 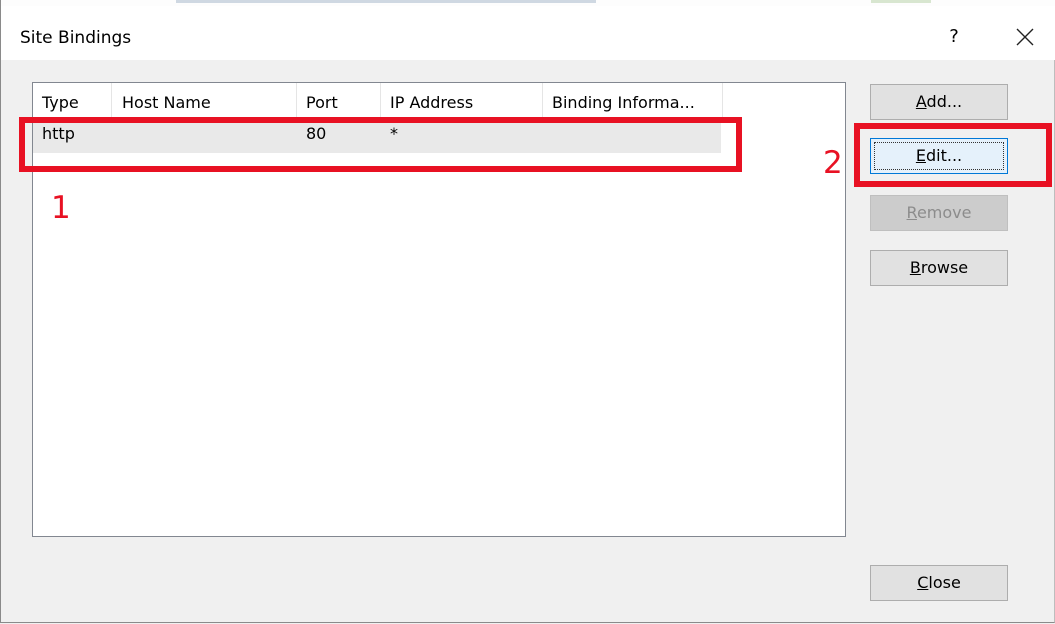 What do you see at coordinates (944, 212) in the screenshot?
I see `remove-label: emove` at bounding box center [944, 212].